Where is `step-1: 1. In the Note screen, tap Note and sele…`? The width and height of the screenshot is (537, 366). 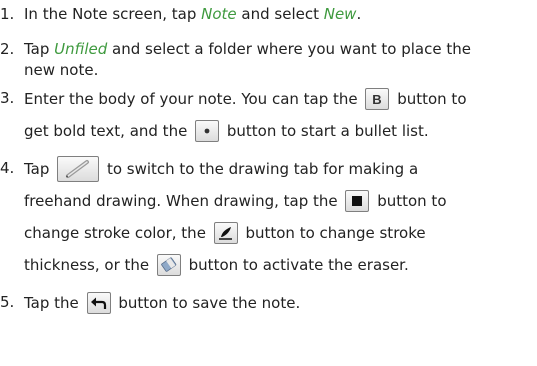 step-1: 1. In the Note screen, tap Note and sele… is located at coordinates (267, 14).